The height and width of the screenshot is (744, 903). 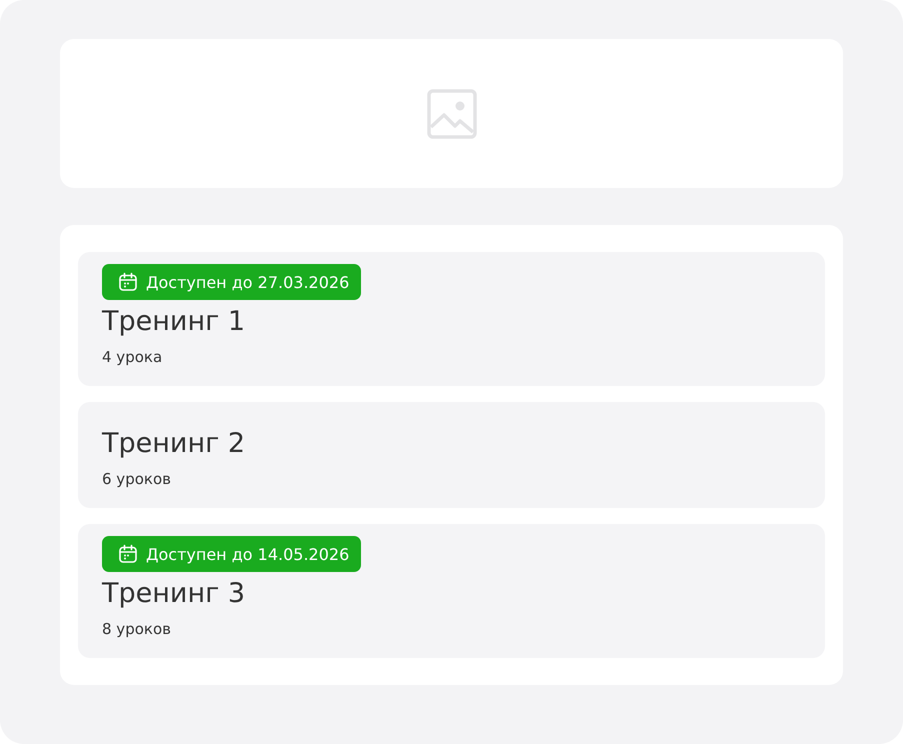 What do you see at coordinates (136, 629) in the screenshot?
I see `lesson-count: 8 уроков` at bounding box center [136, 629].